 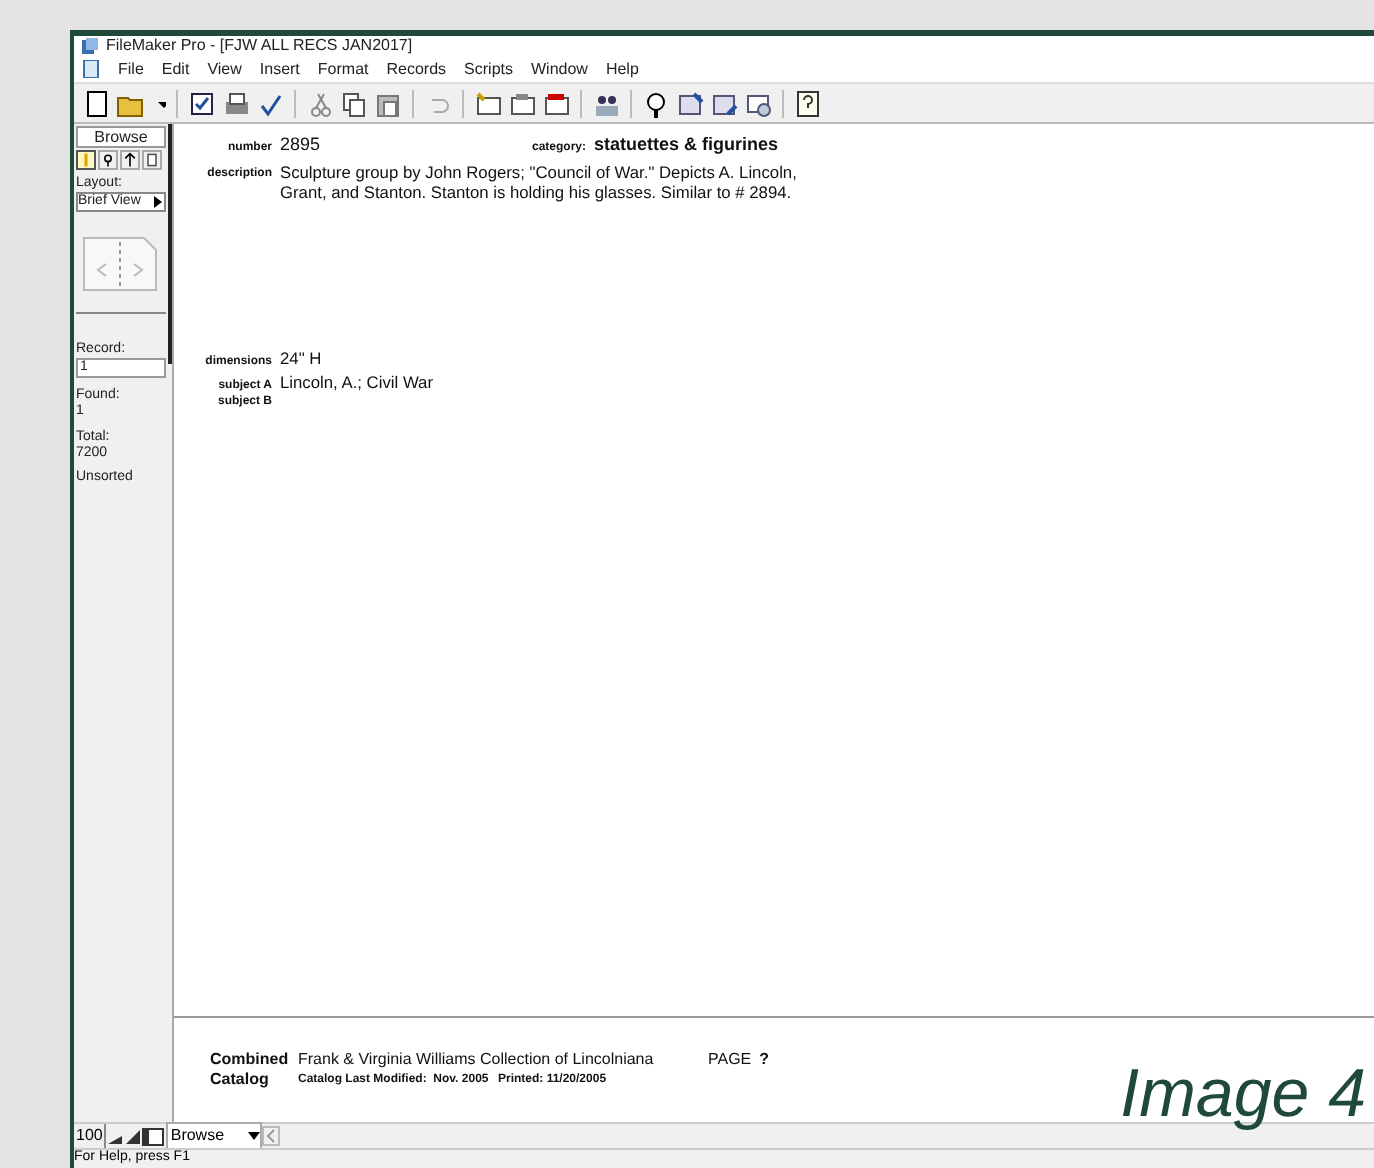 What do you see at coordinates (121, 137) in the screenshot?
I see `mode-label: Browse` at bounding box center [121, 137].